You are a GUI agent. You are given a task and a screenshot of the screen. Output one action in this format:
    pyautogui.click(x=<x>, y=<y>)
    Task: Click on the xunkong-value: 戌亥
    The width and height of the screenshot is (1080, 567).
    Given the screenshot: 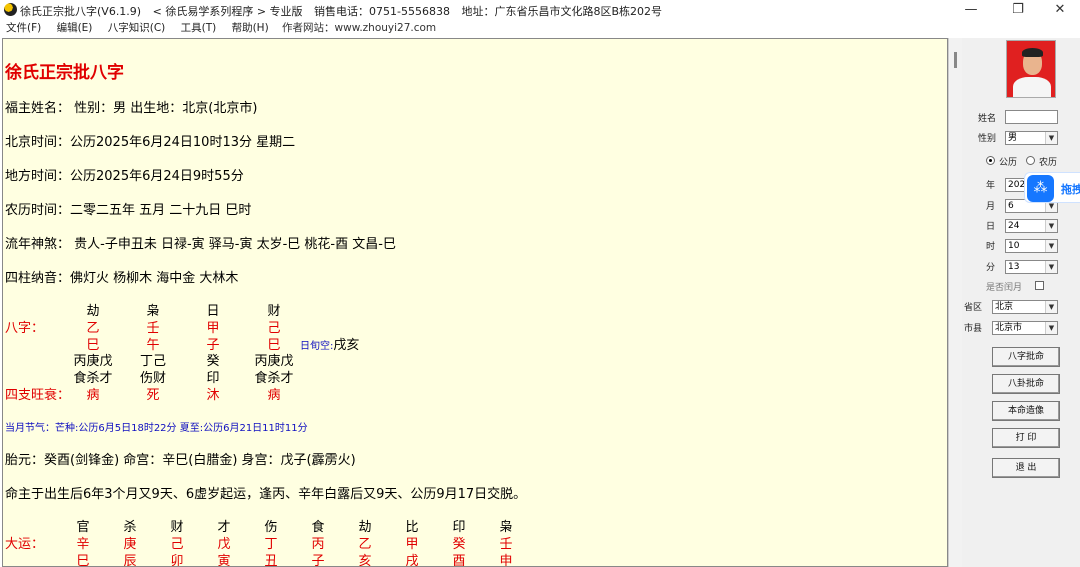 What is the action you would take?
    pyautogui.click(x=346, y=345)
    